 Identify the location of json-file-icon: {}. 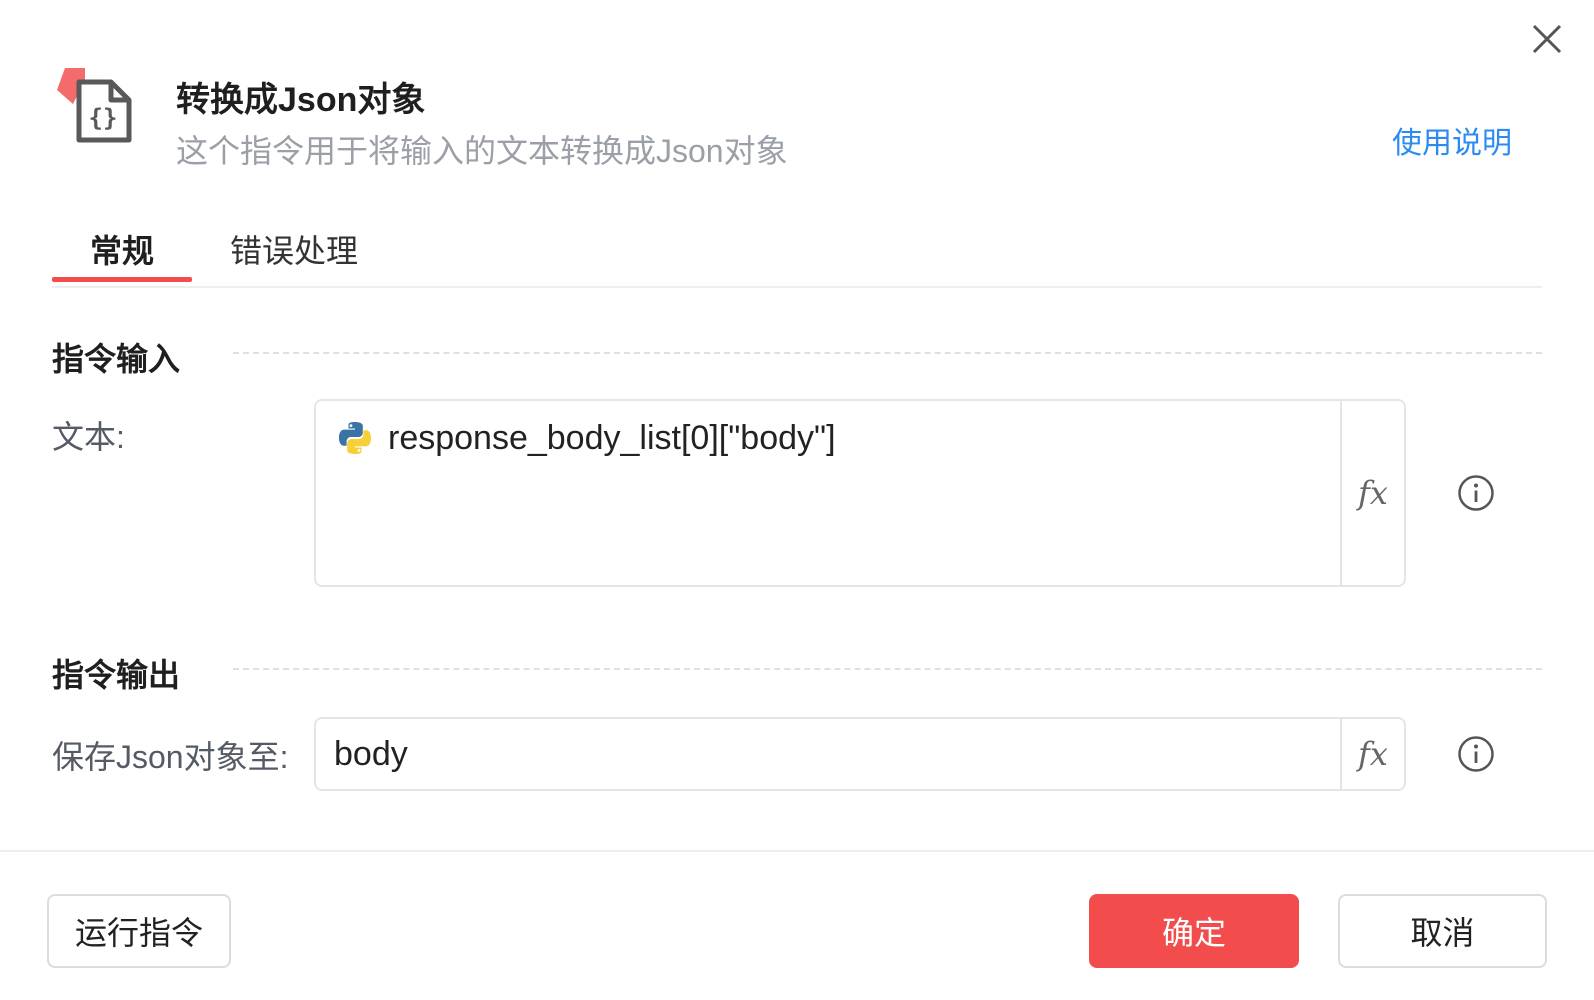
(95, 108).